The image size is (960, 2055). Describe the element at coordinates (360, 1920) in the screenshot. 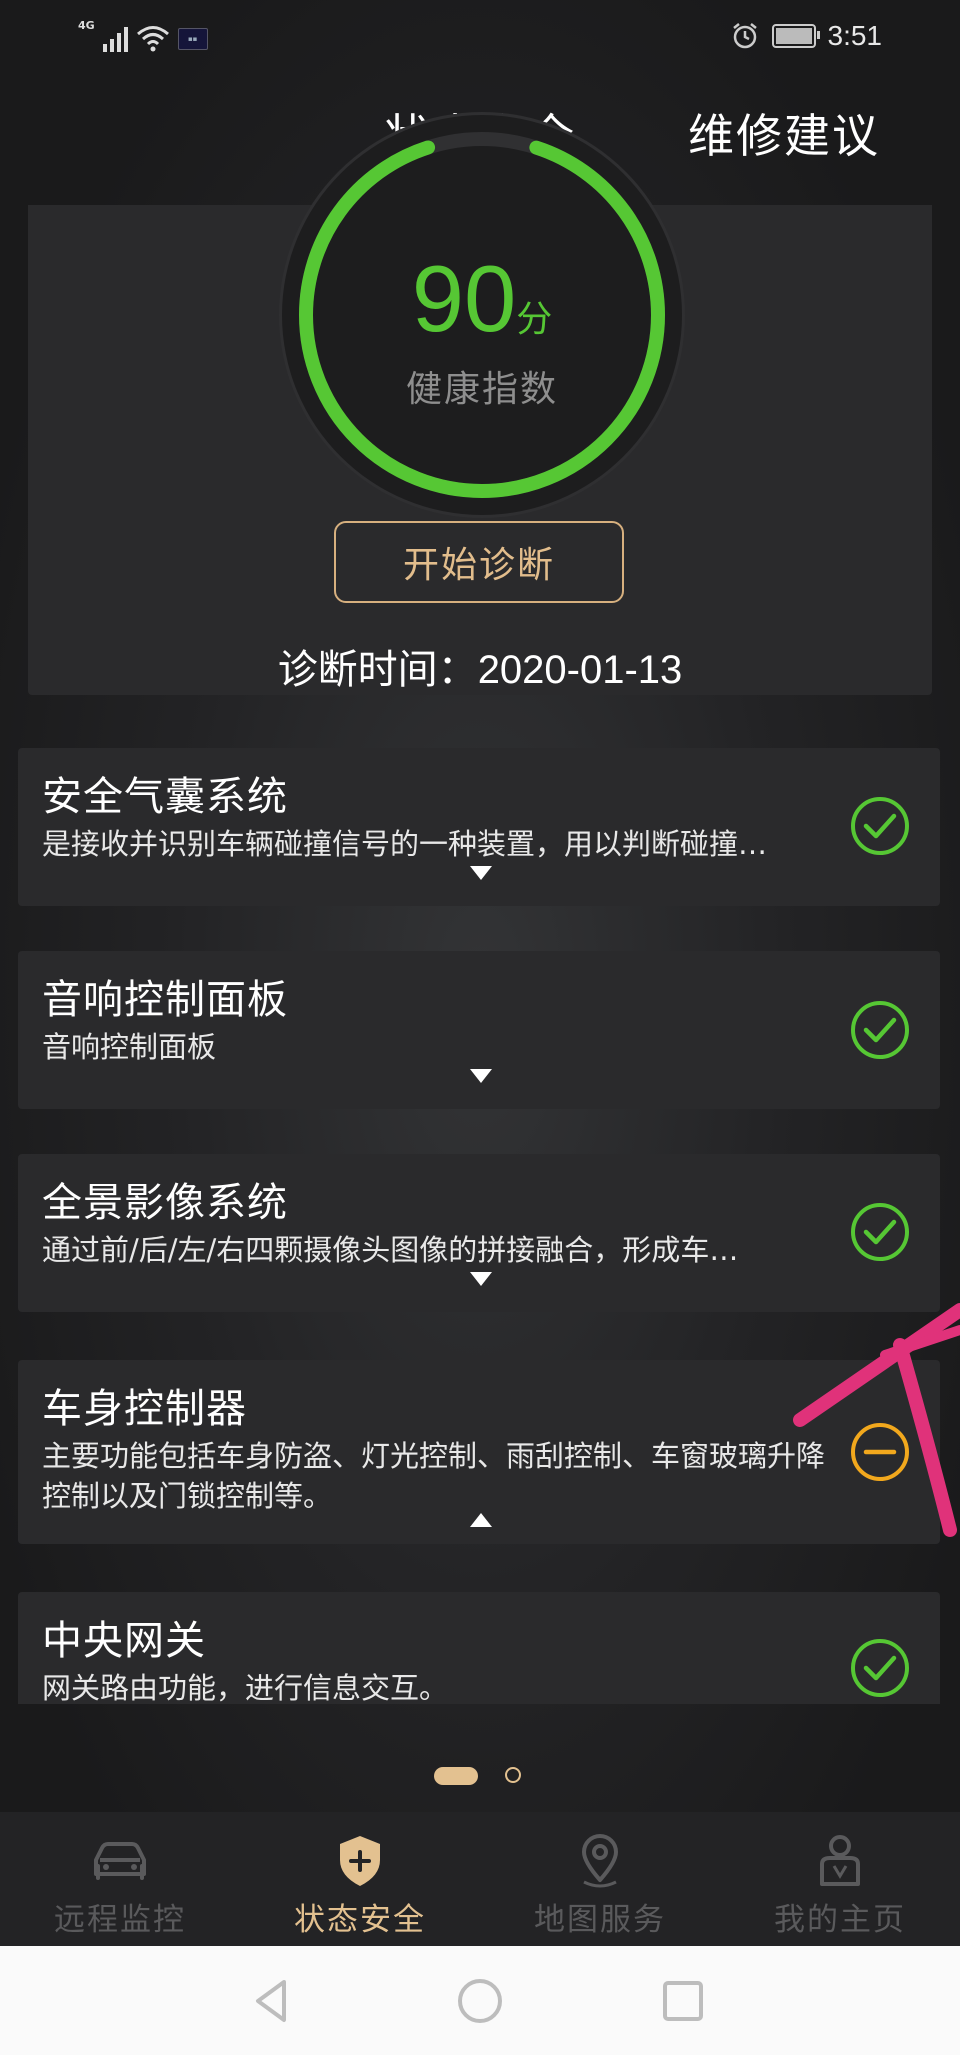

I see `nav-label: 状态安全` at that location.